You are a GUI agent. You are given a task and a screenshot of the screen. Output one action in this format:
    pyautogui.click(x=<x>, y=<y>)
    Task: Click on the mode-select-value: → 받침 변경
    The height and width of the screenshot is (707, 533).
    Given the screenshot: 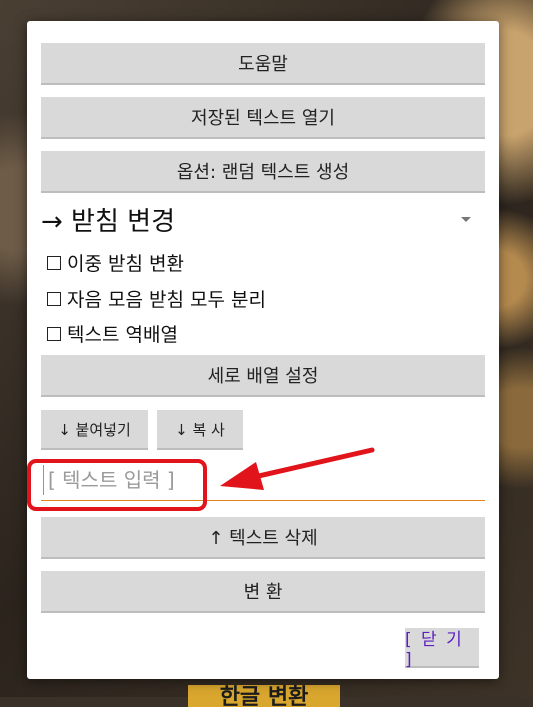 What is the action you would take?
    pyautogui.click(x=108, y=221)
    